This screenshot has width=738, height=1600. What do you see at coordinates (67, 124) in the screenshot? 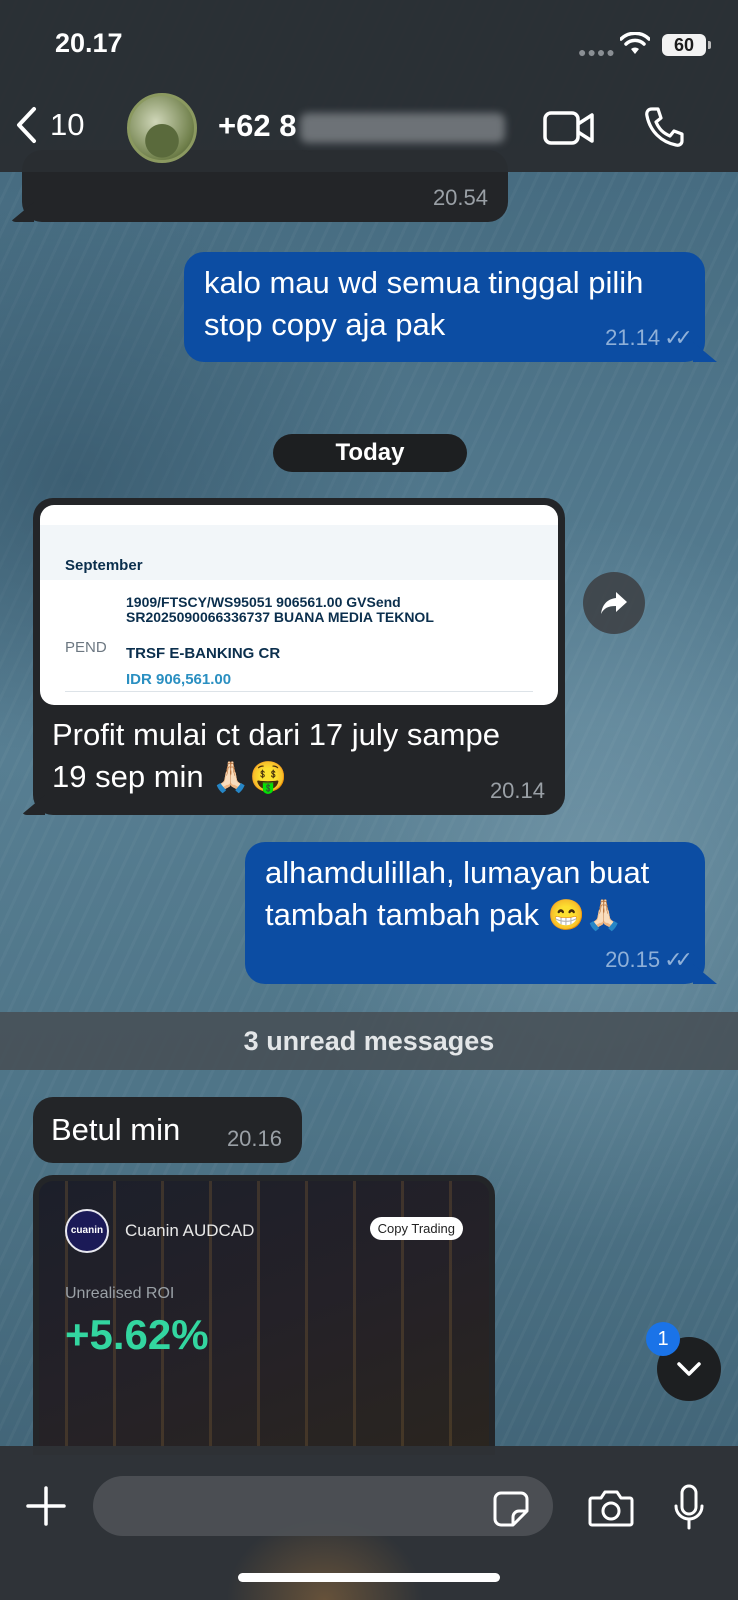
I see `unread-chats-count: 10` at bounding box center [67, 124].